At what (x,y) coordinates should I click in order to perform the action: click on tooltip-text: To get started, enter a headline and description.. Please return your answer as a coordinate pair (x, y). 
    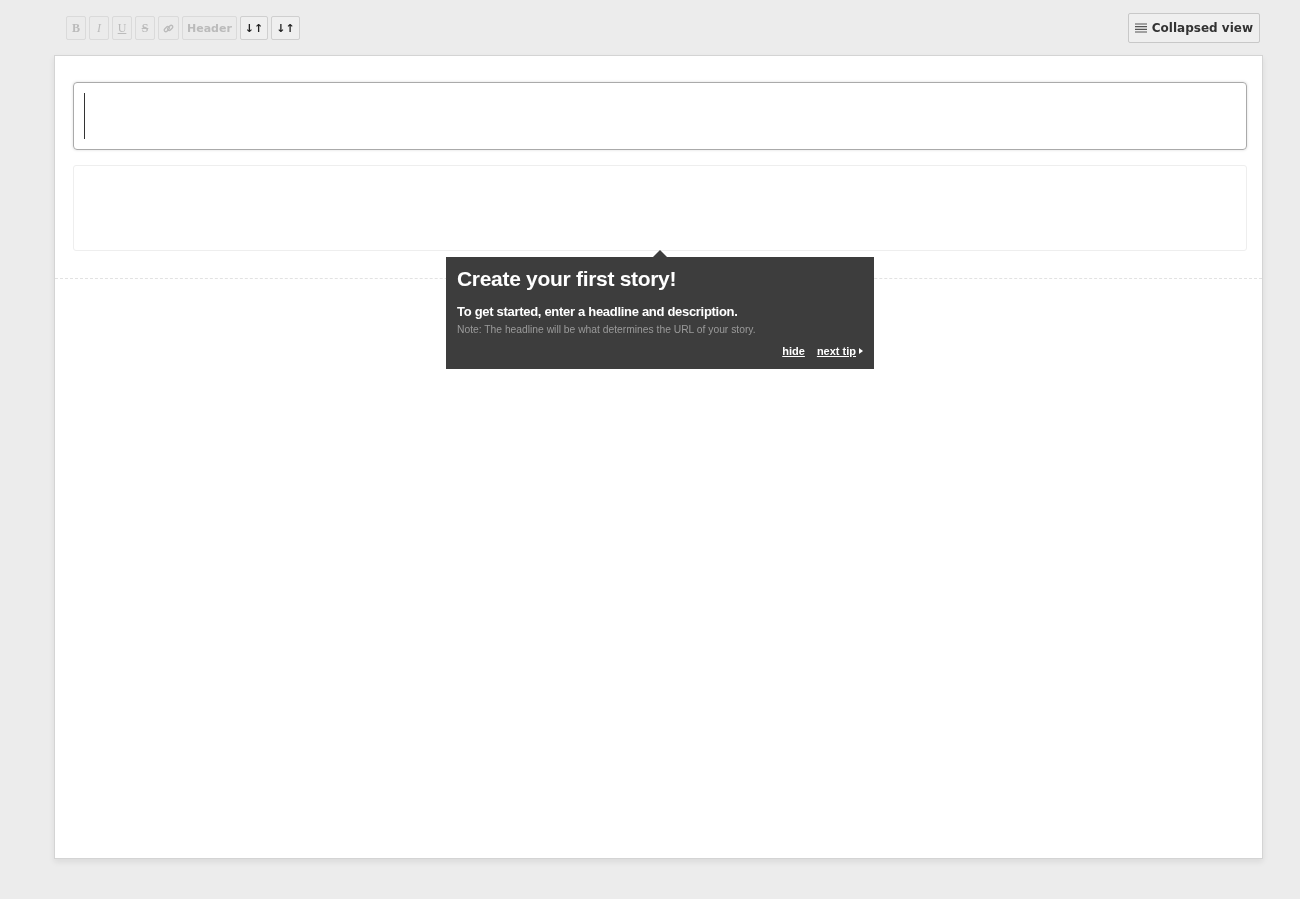
    Looking at the image, I should click on (598, 311).